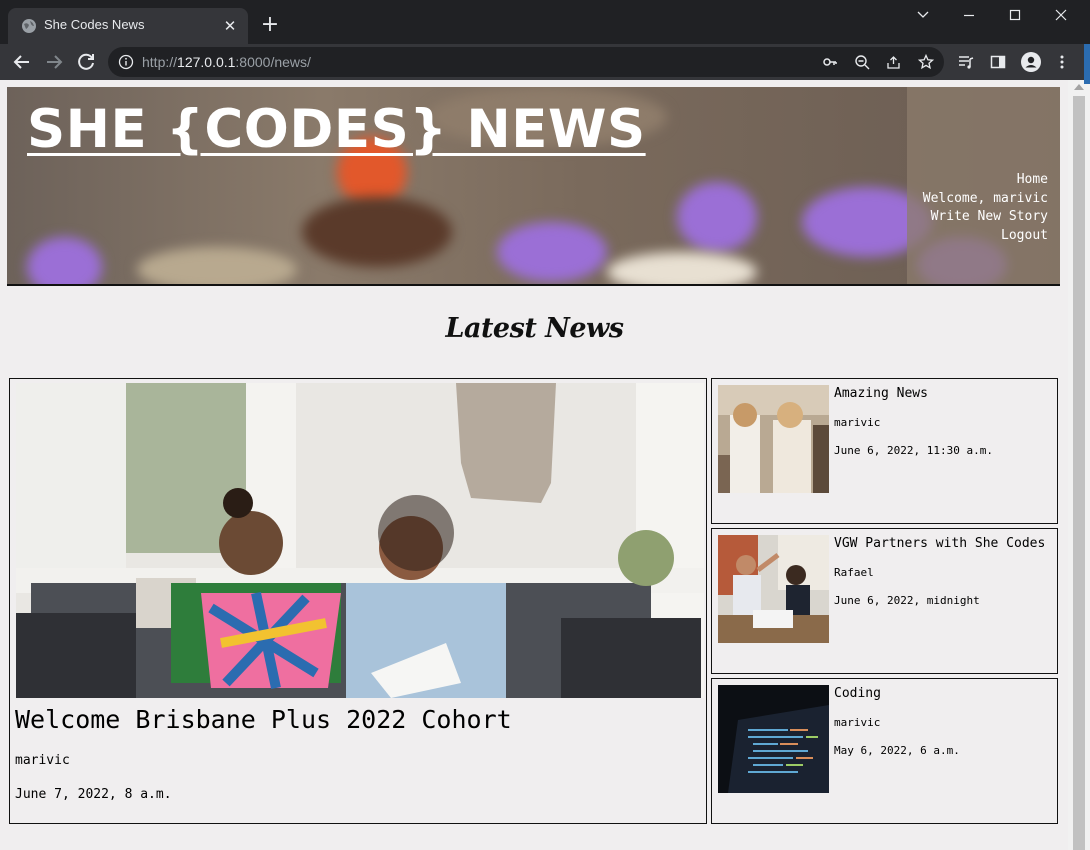 This screenshot has height=850, width=1090. Describe the element at coordinates (1087, 64) in the screenshot. I see `window-edge-strip` at that location.